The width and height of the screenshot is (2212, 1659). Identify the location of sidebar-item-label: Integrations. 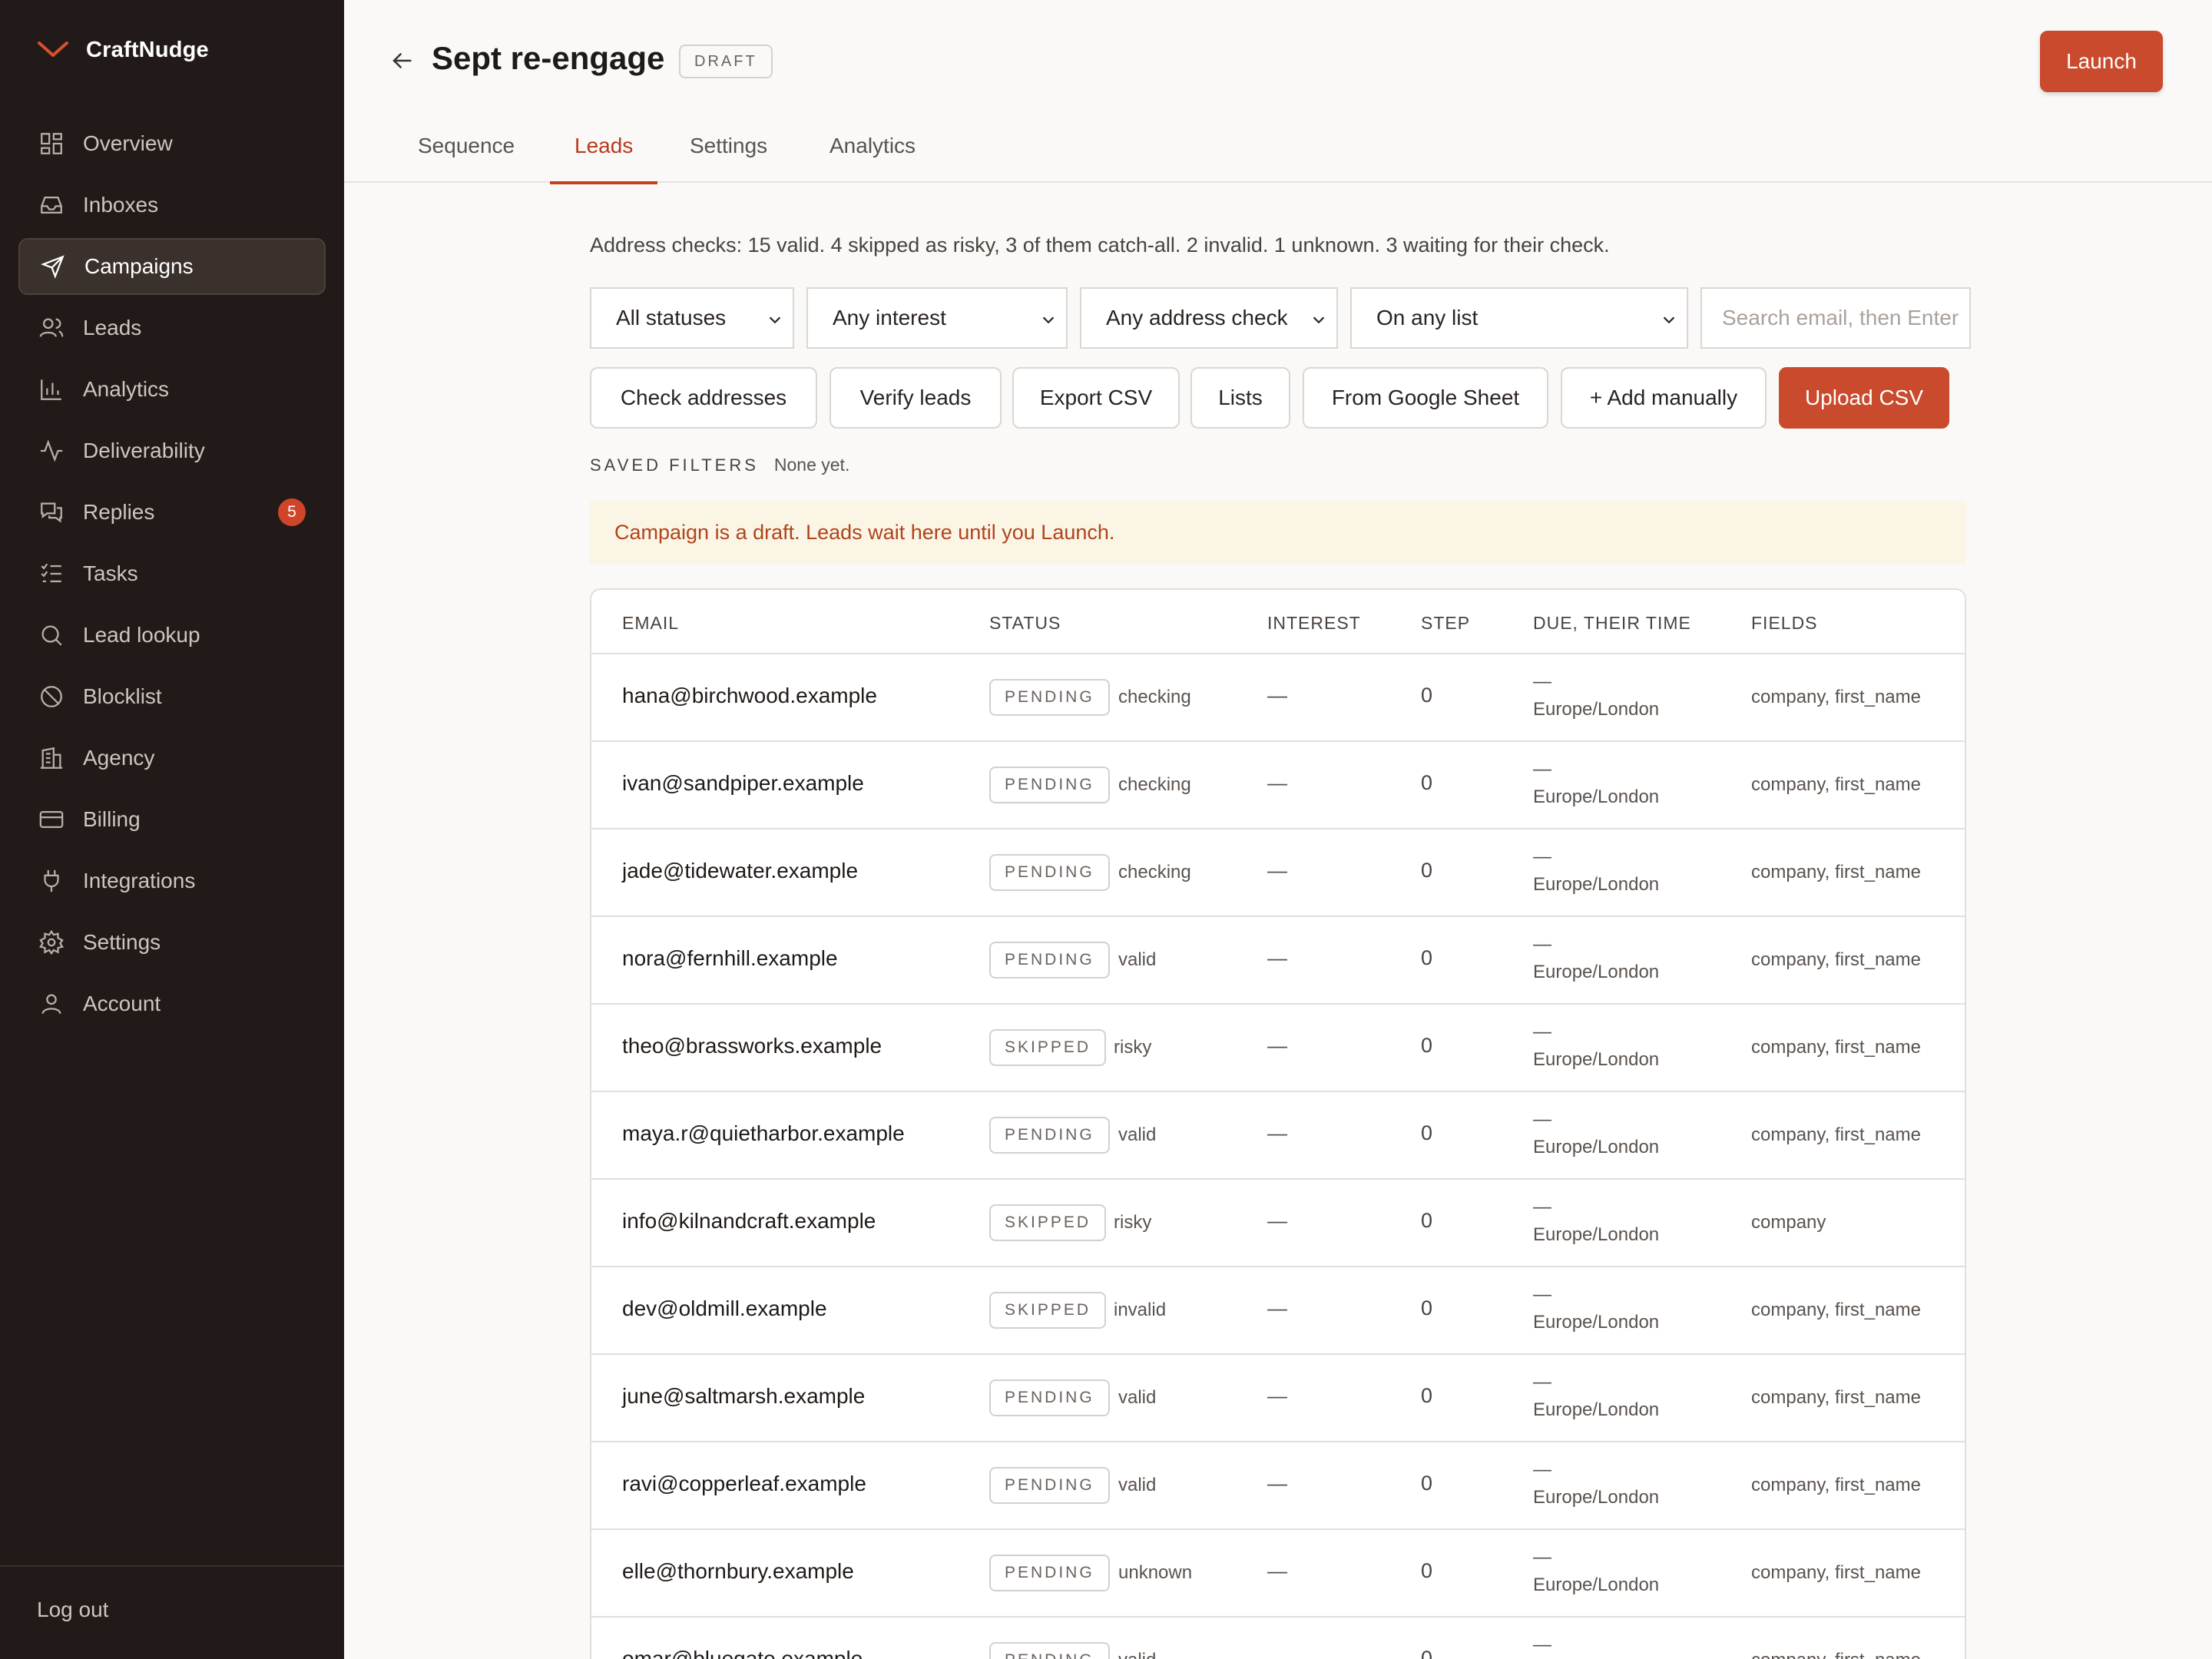
(139, 880).